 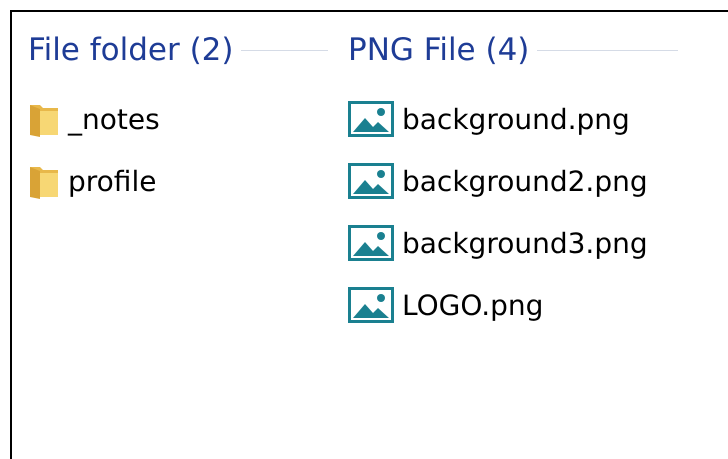 I want to click on file-name: background3.png, so click(x=525, y=243).